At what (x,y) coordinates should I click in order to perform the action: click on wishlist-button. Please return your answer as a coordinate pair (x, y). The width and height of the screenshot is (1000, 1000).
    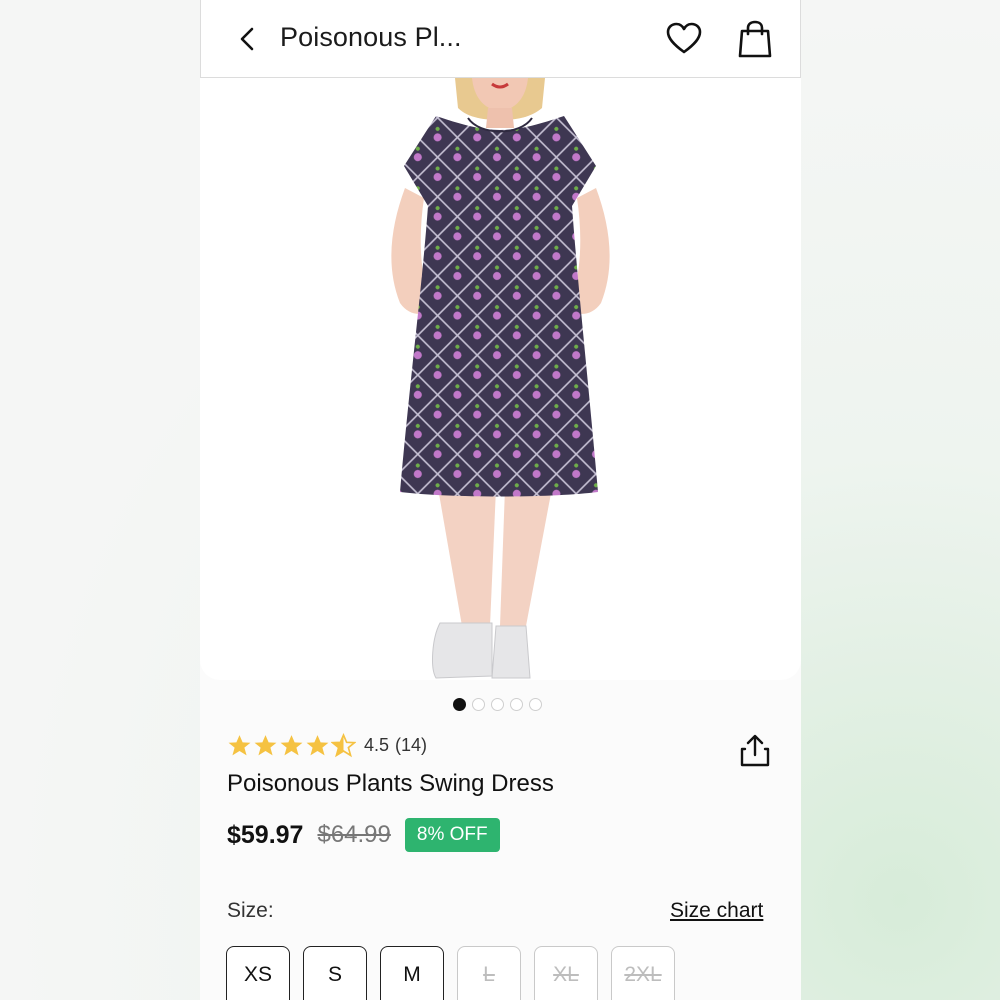
    Looking at the image, I should click on (684, 39).